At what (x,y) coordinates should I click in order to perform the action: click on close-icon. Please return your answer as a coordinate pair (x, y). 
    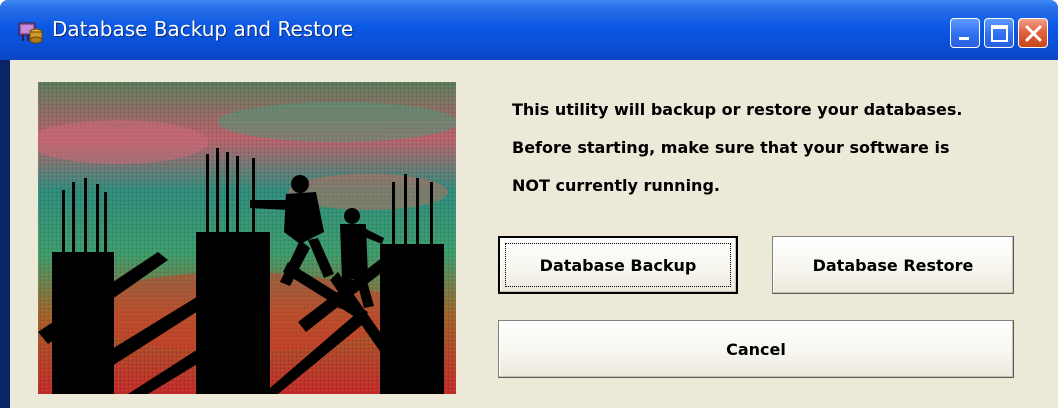
    Looking at the image, I should click on (1033, 33).